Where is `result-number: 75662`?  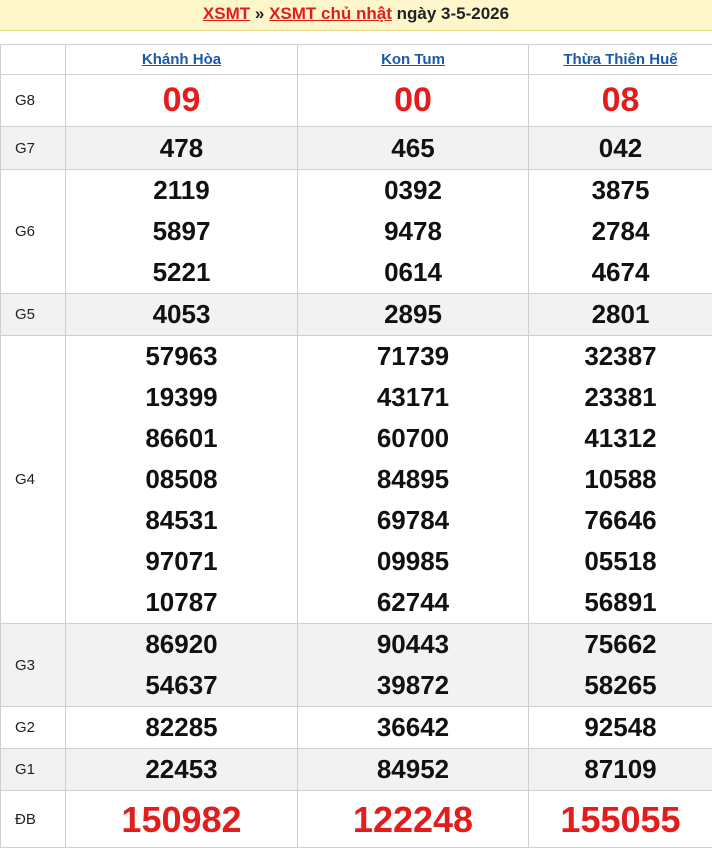
result-number: 75662 is located at coordinates (620, 644).